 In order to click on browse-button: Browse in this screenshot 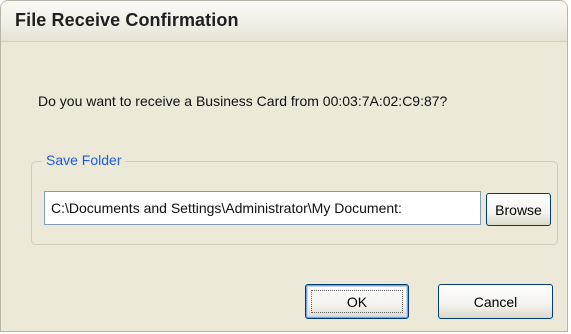, I will do `click(518, 209)`.